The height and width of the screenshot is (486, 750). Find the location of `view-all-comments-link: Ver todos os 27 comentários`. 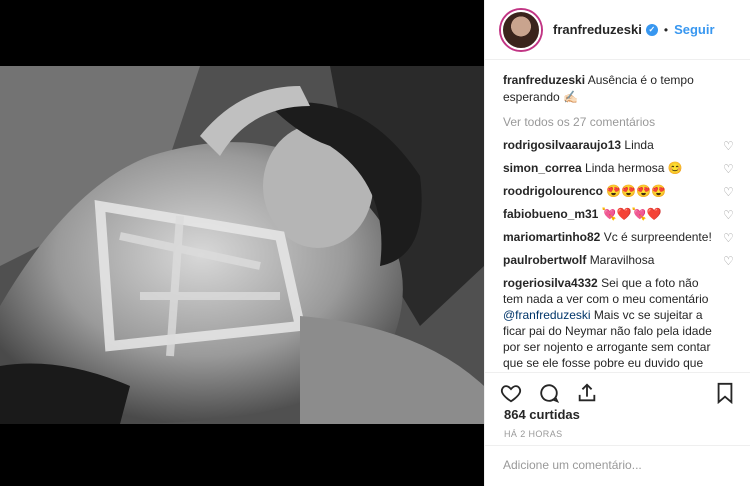

view-all-comments-link: Ver todos os 27 comentários is located at coordinates (619, 122).